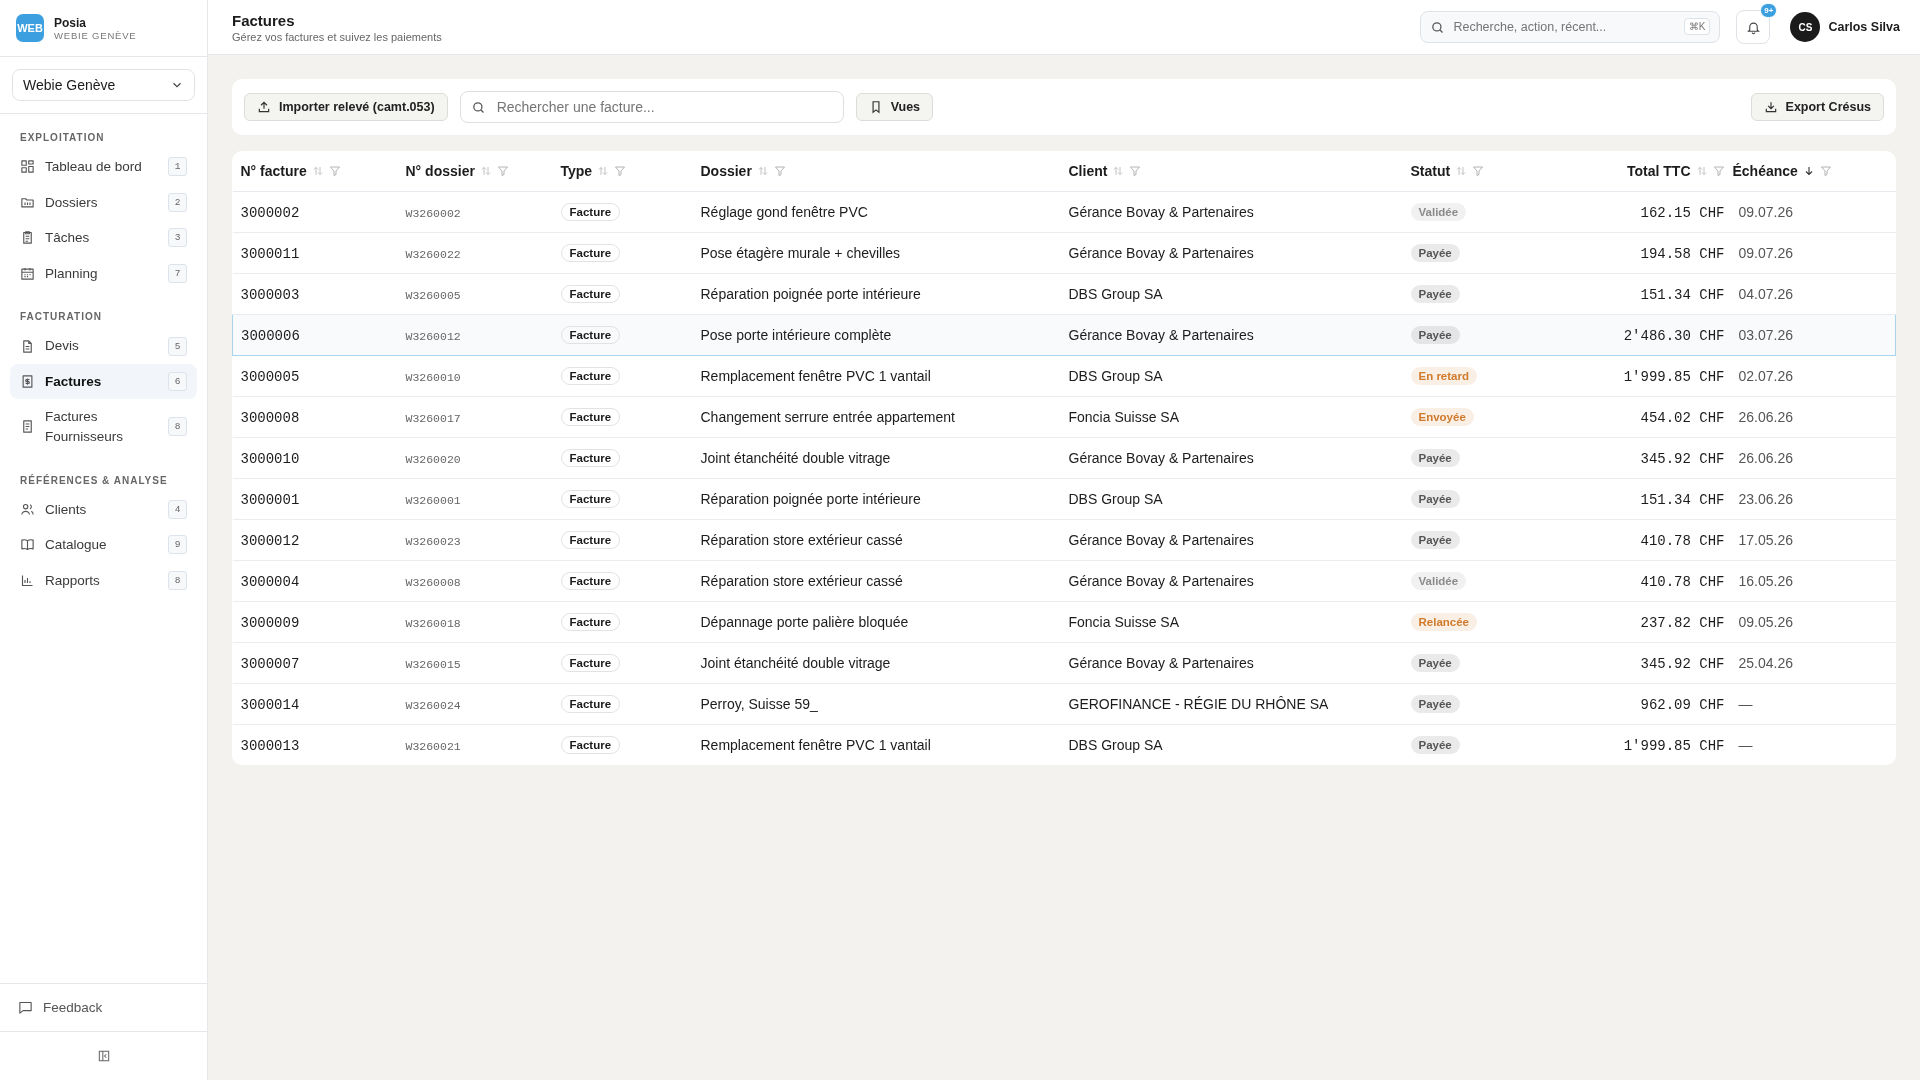  Describe the element at coordinates (1430, 171) in the screenshot. I see `column-header: Statut` at that location.